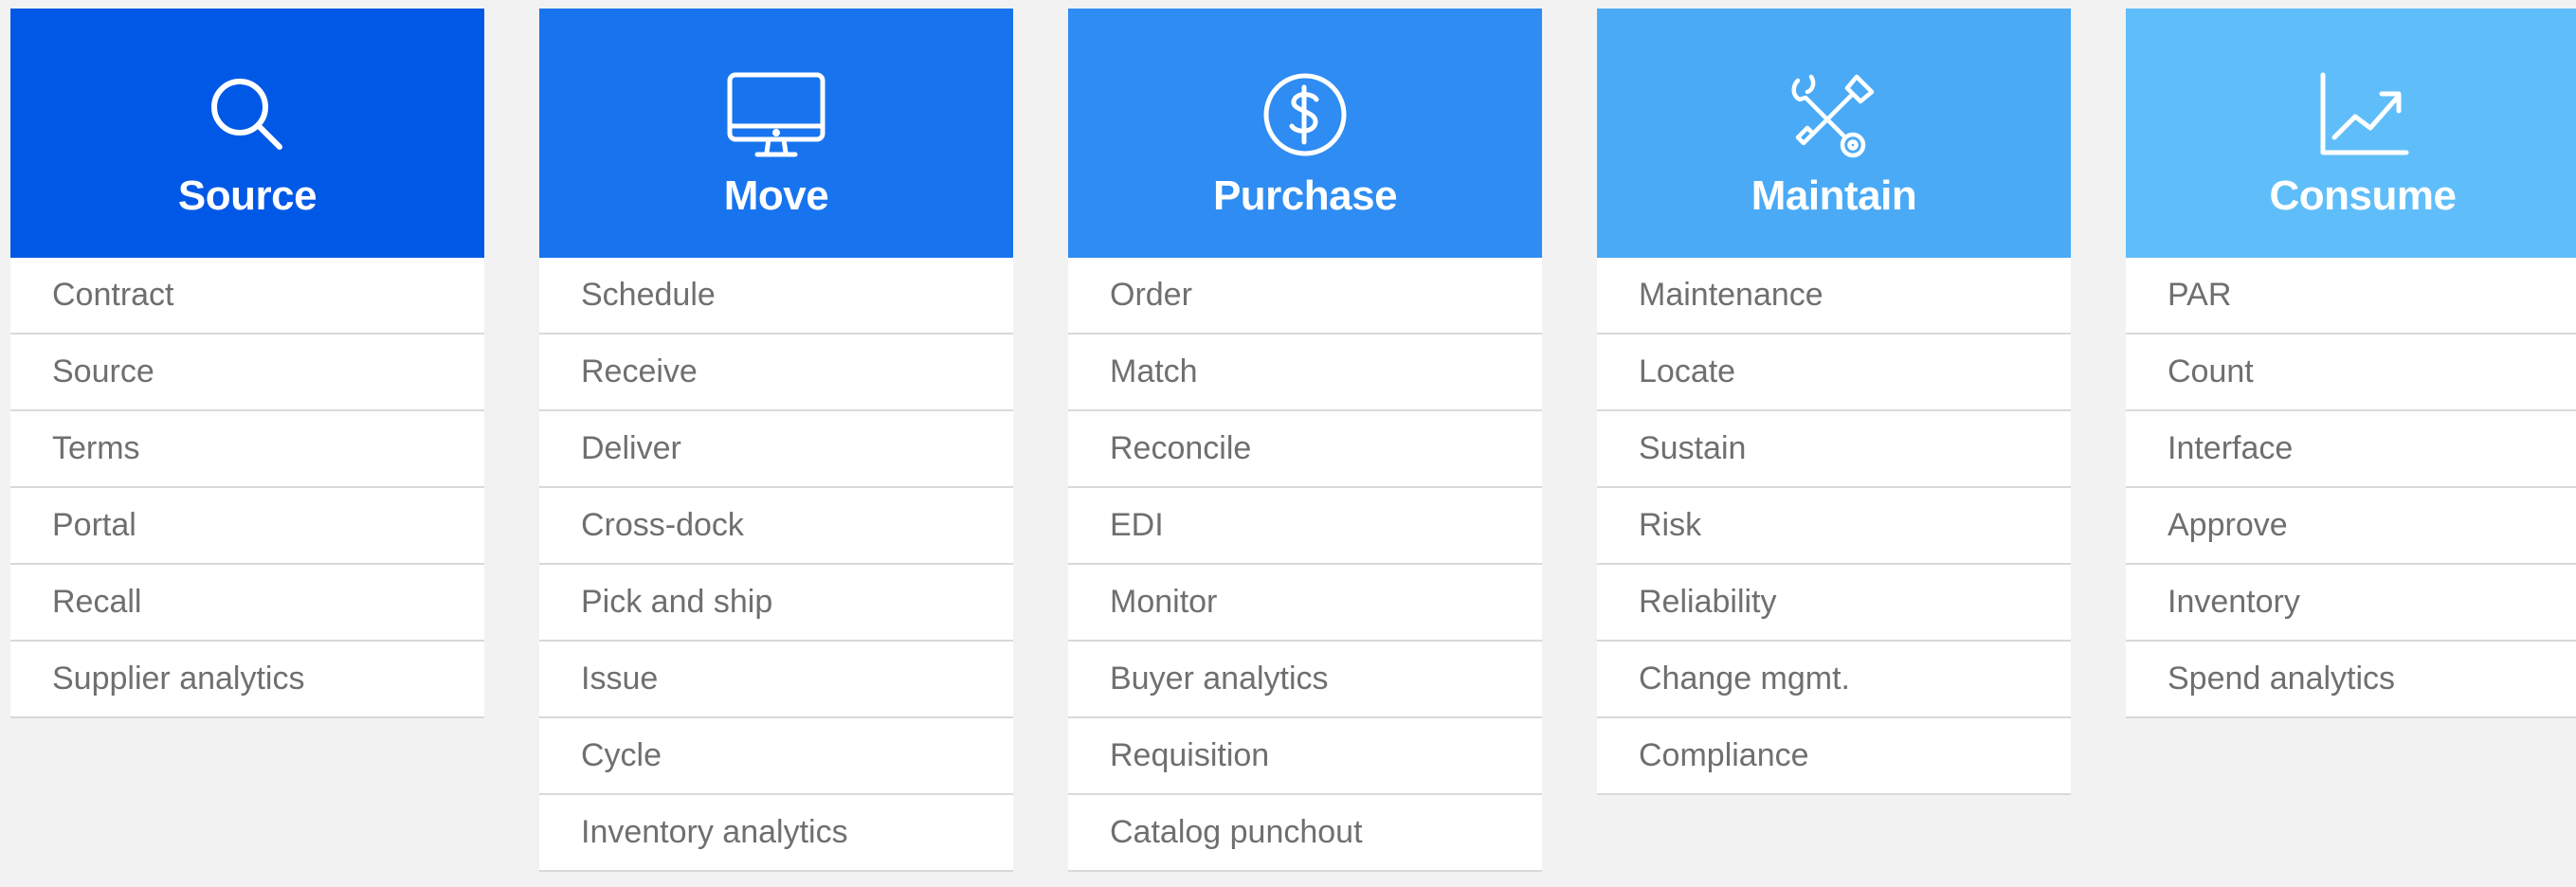 The width and height of the screenshot is (2576, 887). Describe the element at coordinates (776, 526) in the screenshot. I see `list-item: Cross-dock` at that location.